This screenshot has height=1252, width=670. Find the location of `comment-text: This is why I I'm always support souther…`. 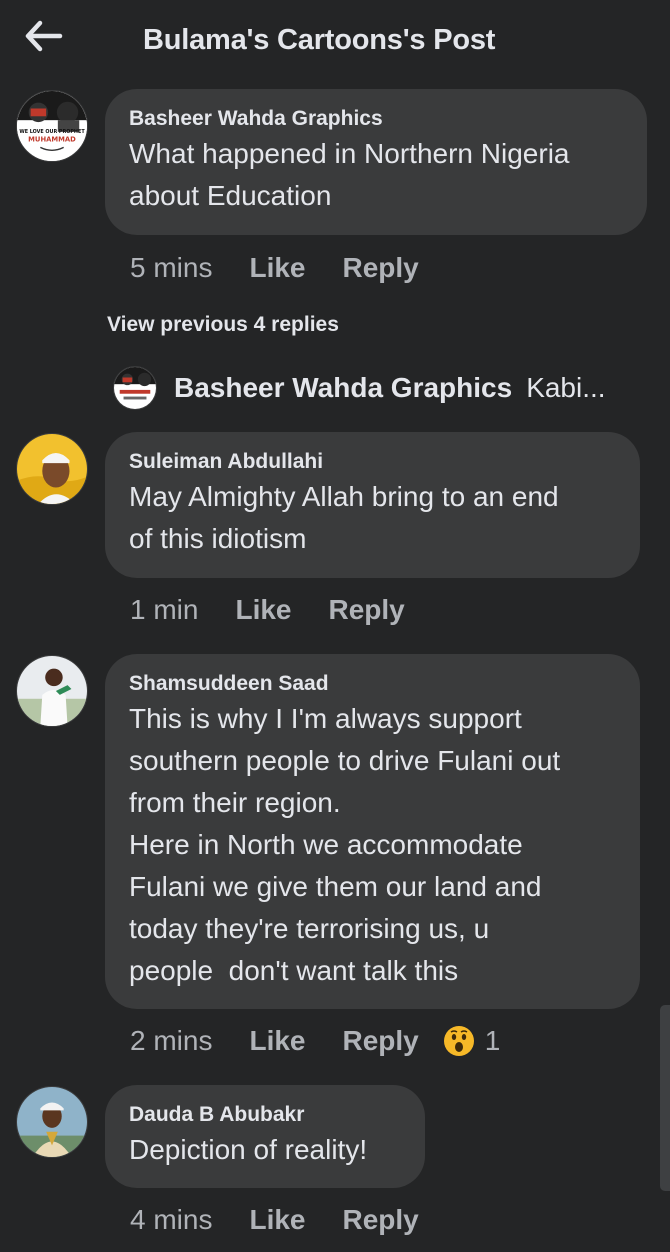

comment-text: This is why I I'm always support souther… is located at coordinates (345, 844).